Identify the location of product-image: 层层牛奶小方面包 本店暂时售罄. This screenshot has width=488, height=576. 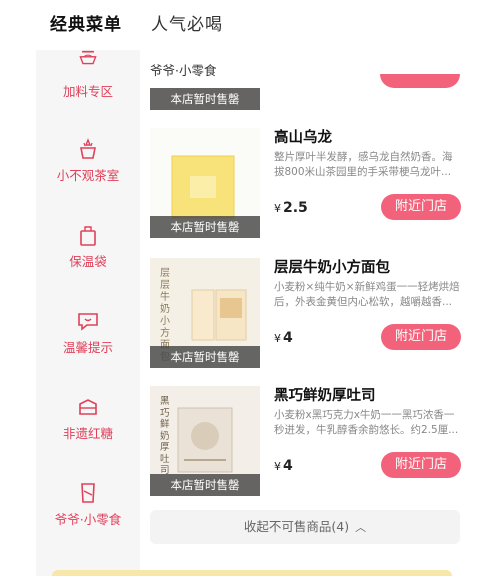
(205, 313).